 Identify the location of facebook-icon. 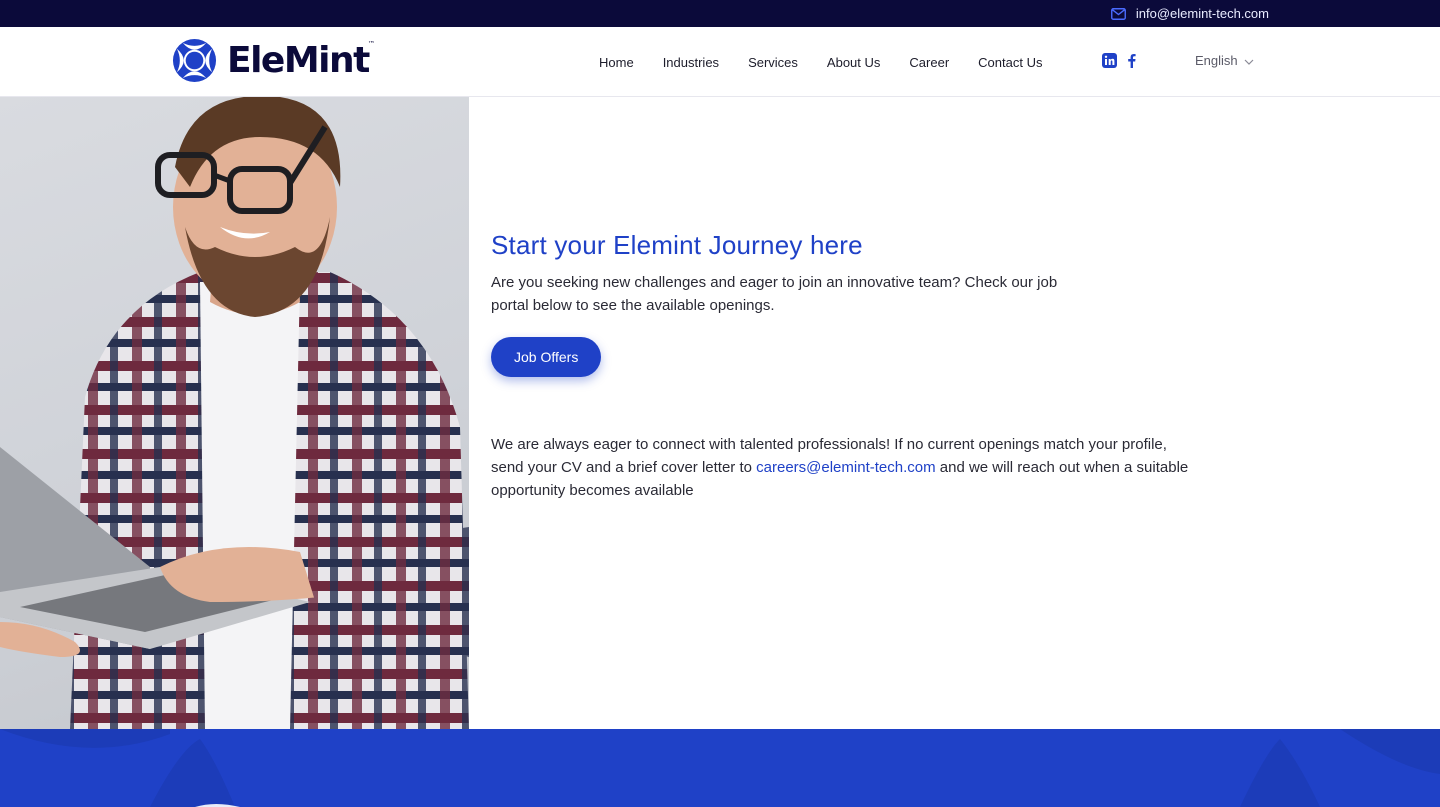
(1131, 63).